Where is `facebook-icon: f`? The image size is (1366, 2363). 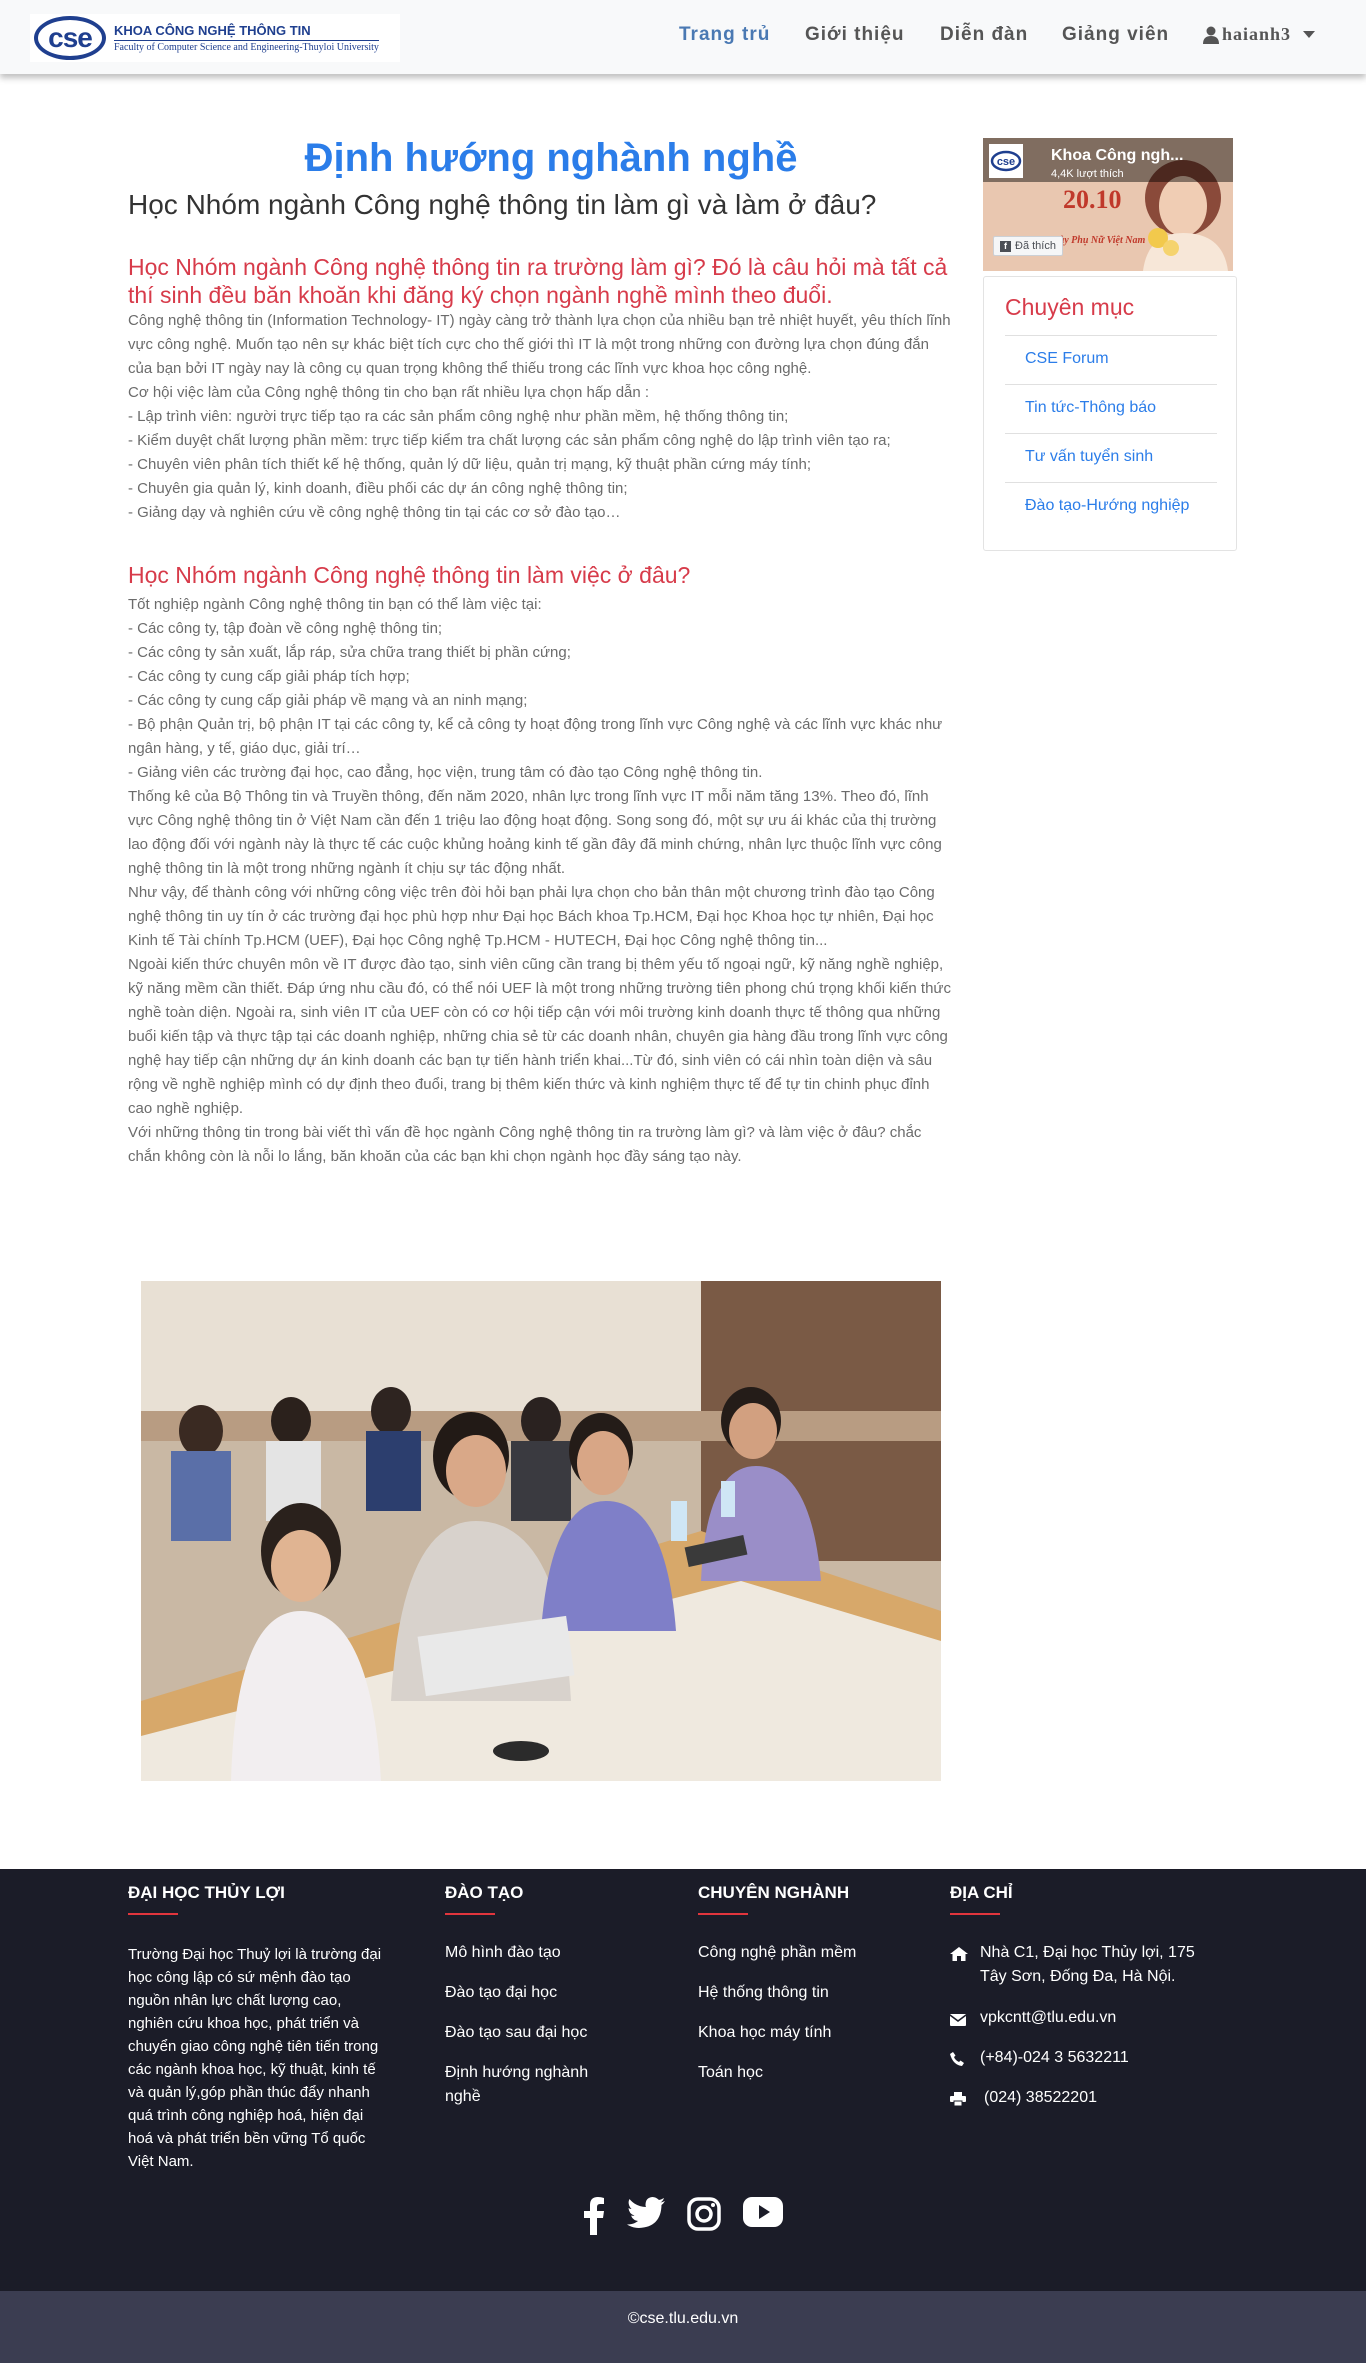 facebook-icon: f is located at coordinates (1005, 246).